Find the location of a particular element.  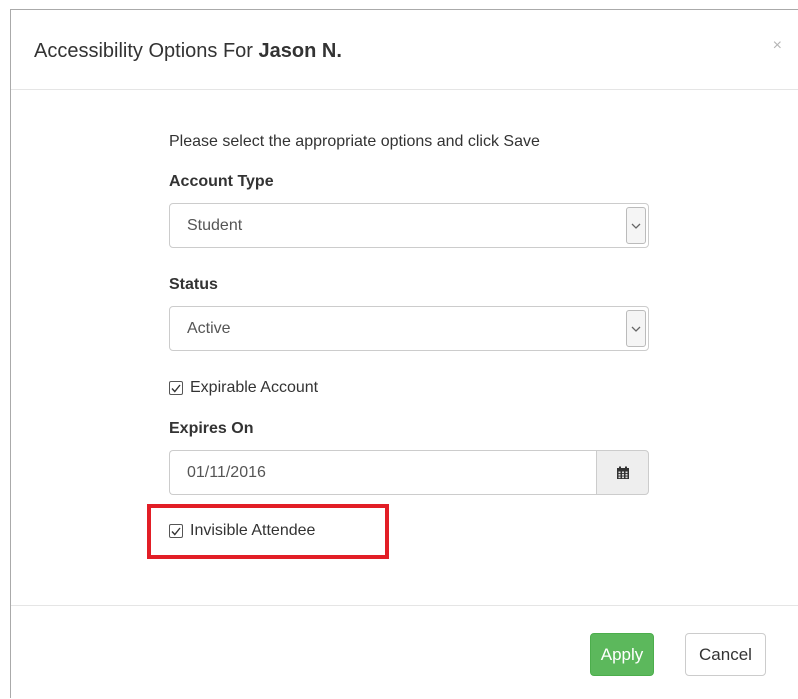

dialog-header: Accessibility Options For Jason N. × is located at coordinates (404, 50).